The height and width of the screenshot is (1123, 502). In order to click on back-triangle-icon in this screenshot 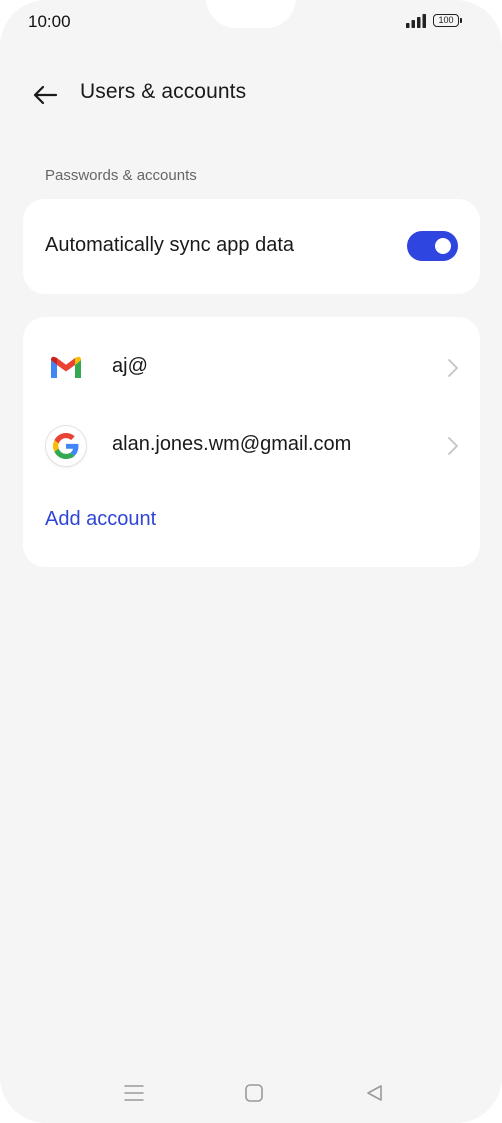, I will do `click(374, 1093)`.